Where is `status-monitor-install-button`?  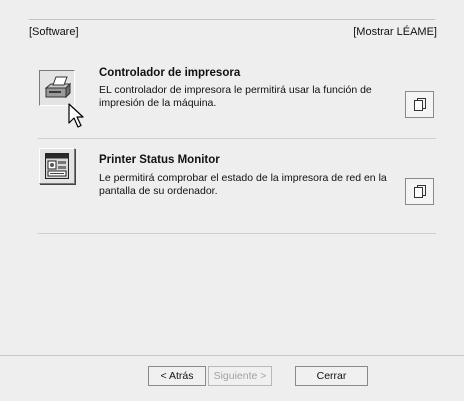 status-monitor-install-button is located at coordinates (57, 166).